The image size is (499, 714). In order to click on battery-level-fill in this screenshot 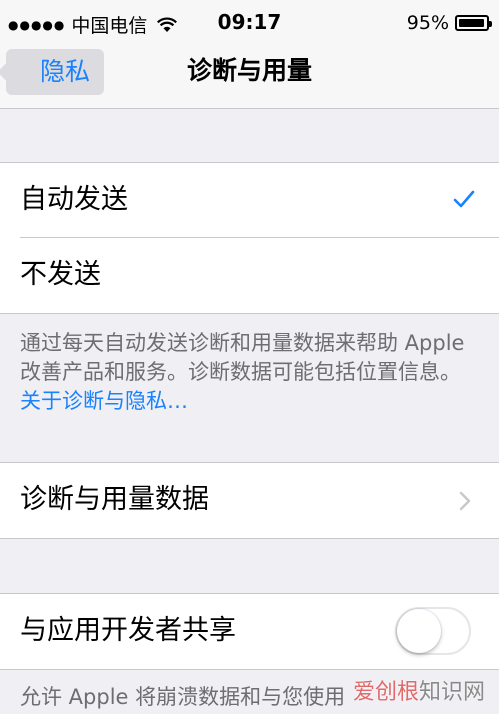, I will do `click(471, 23)`.